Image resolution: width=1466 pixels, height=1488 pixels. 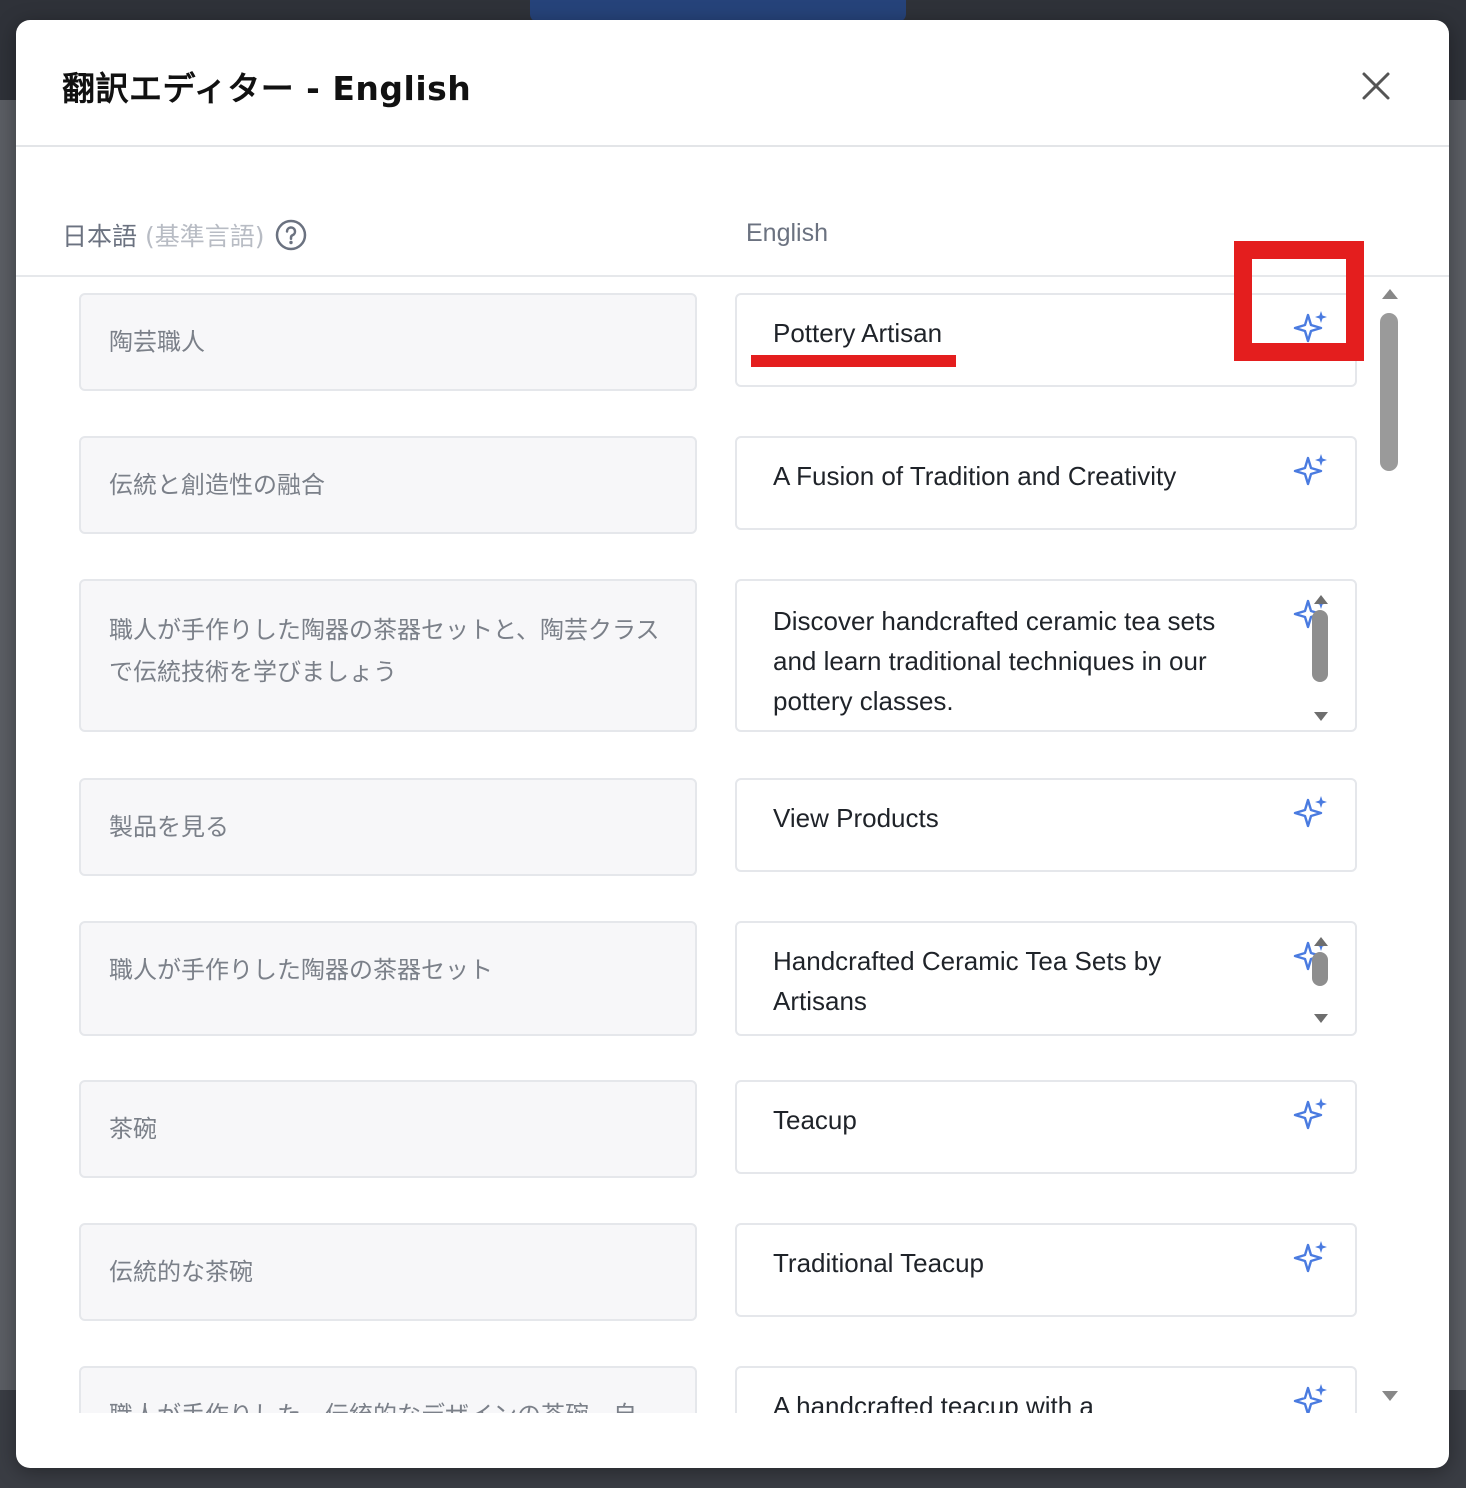 I want to click on target-text-field: A Fusion of Tradition and Creativity, so click(x=1046, y=483).